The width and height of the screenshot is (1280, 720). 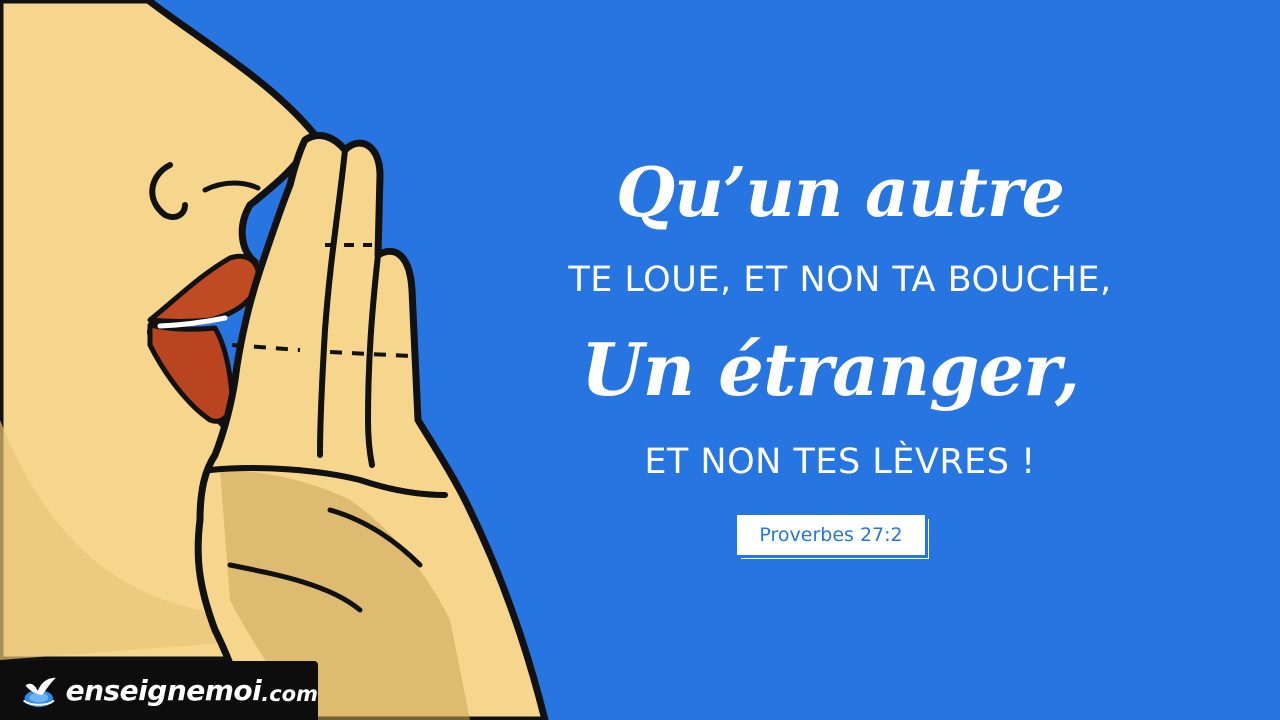 I want to click on reference-badge: Proverbes 27:2, so click(x=831, y=535).